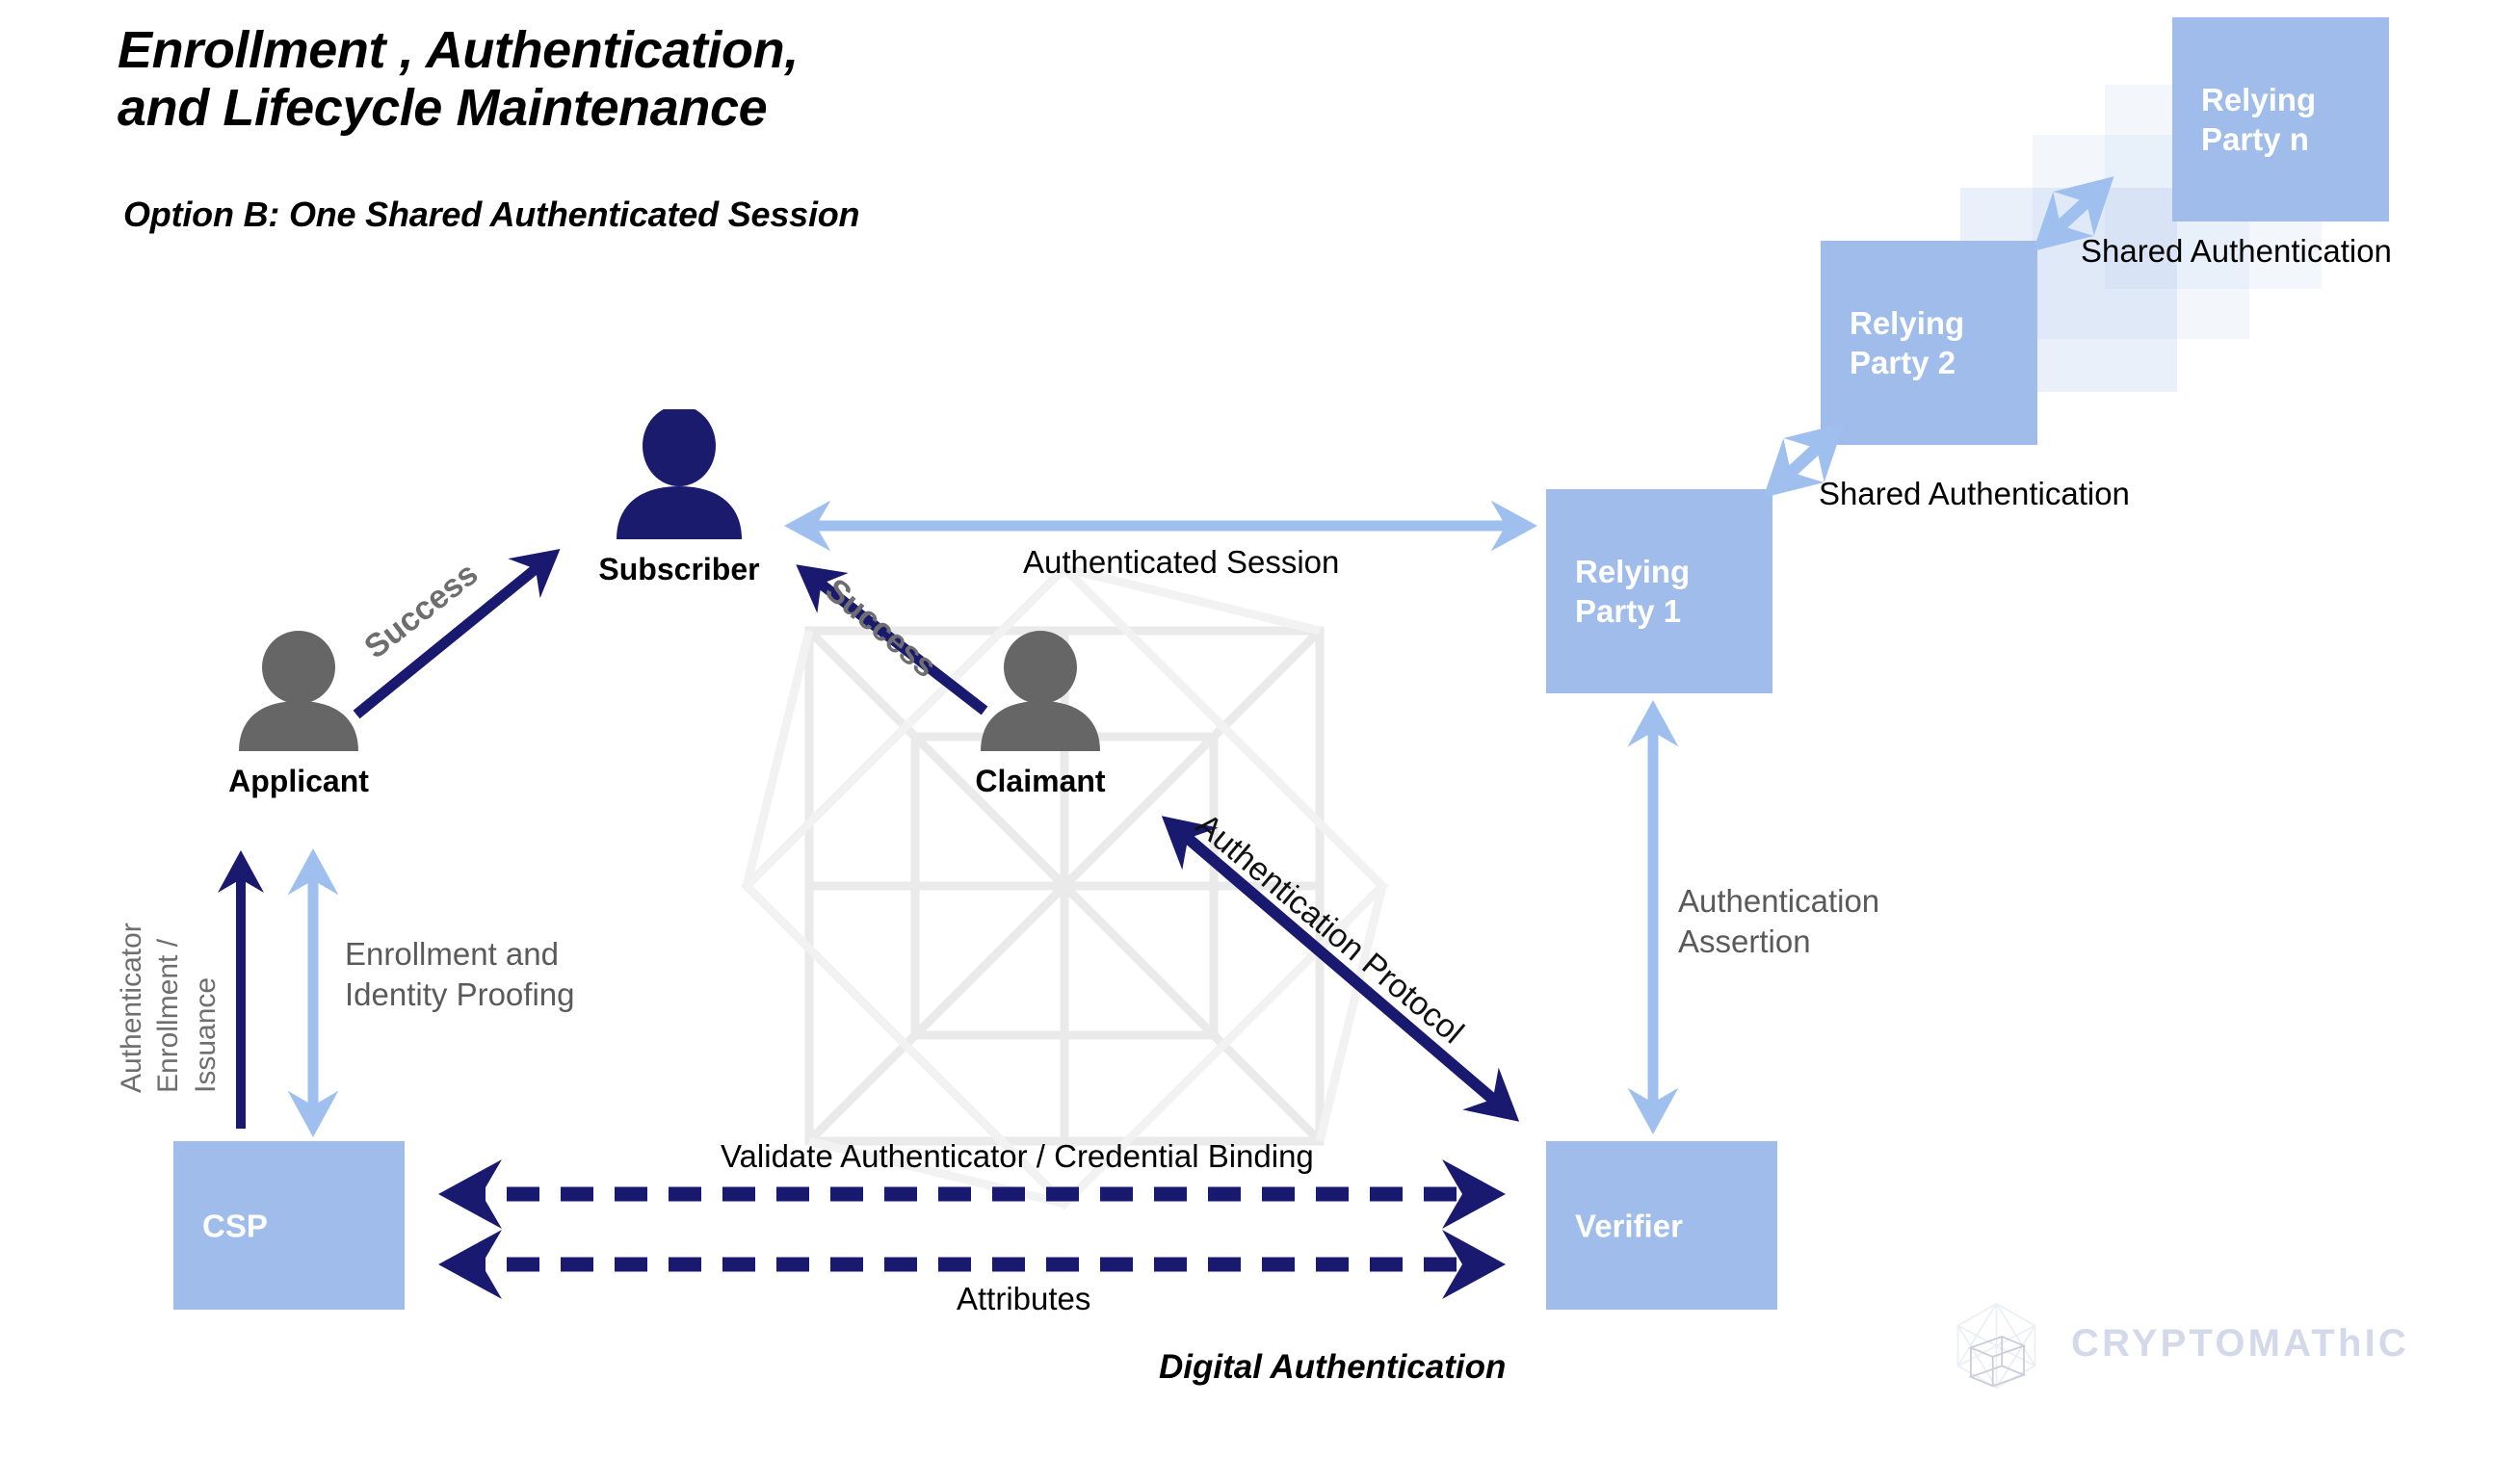  I want to click on box-label: Relying Party 1, so click(1633, 591).